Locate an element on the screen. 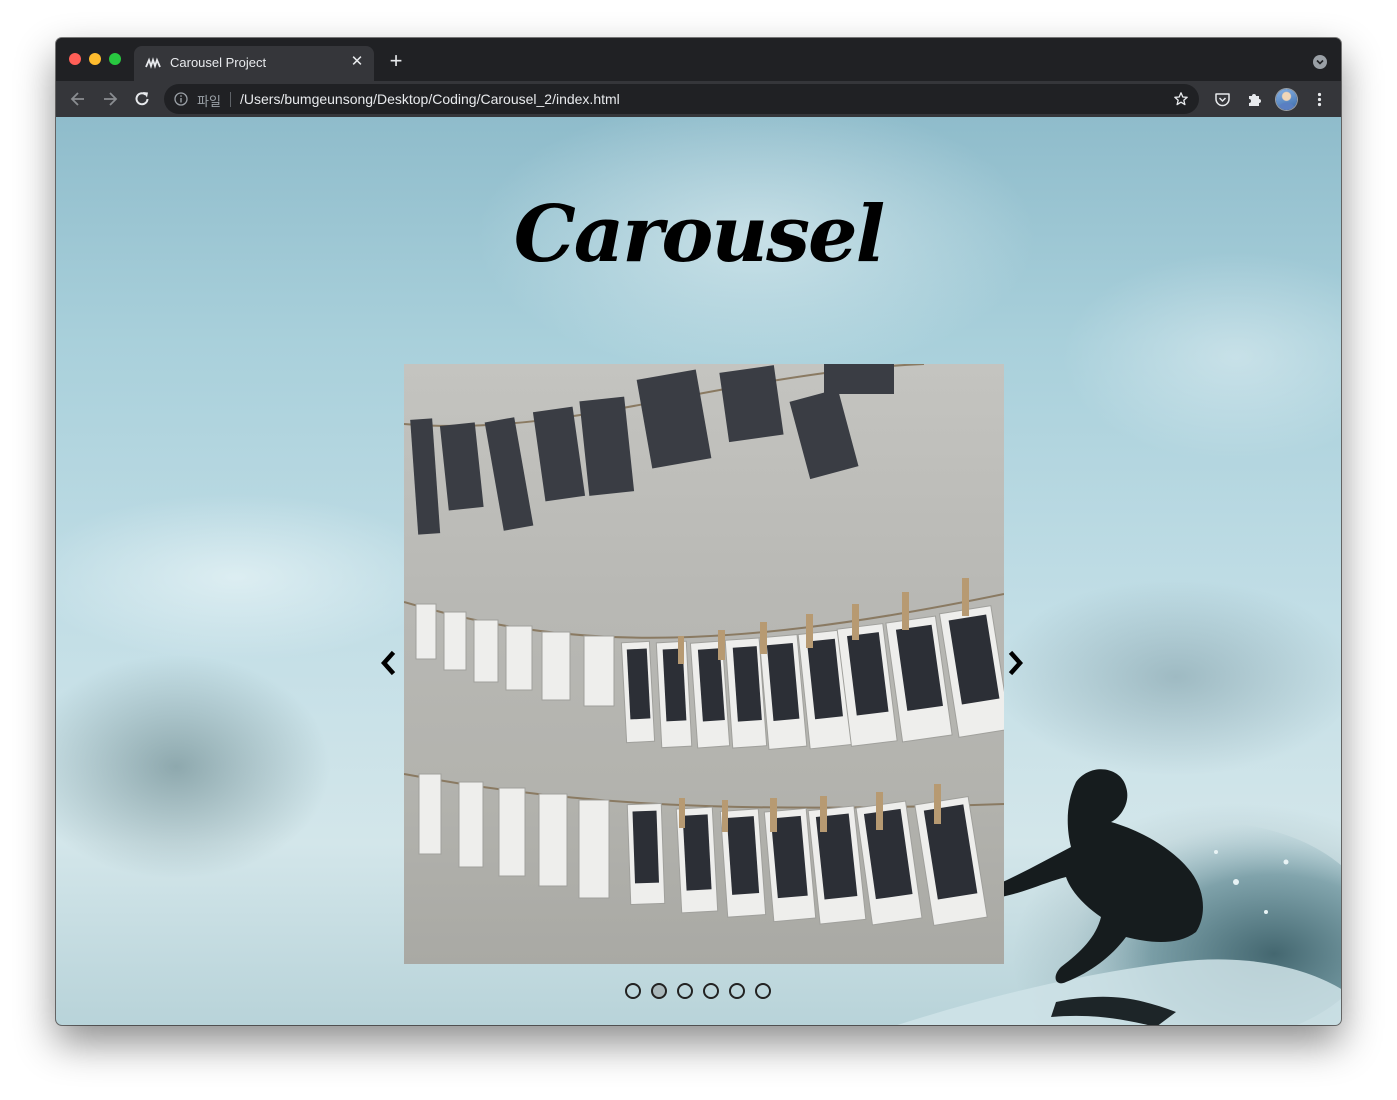 Image resolution: width=1397 pixels, height=1100 pixels. page-title: Carousel is located at coordinates (699, 234).